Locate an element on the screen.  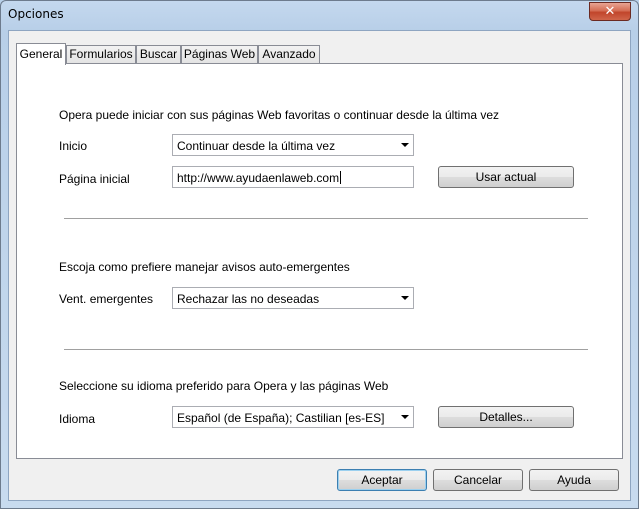
homepage-value: http://www.ayudaenlaweb.com is located at coordinates (258, 178).